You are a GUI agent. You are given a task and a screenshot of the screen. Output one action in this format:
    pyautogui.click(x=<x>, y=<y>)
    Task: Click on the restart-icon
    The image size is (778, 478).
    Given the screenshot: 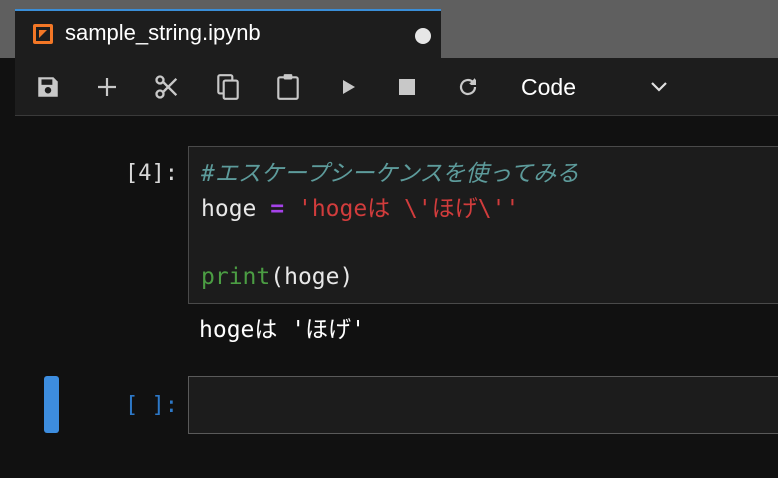 What is the action you would take?
    pyautogui.click(x=468, y=87)
    